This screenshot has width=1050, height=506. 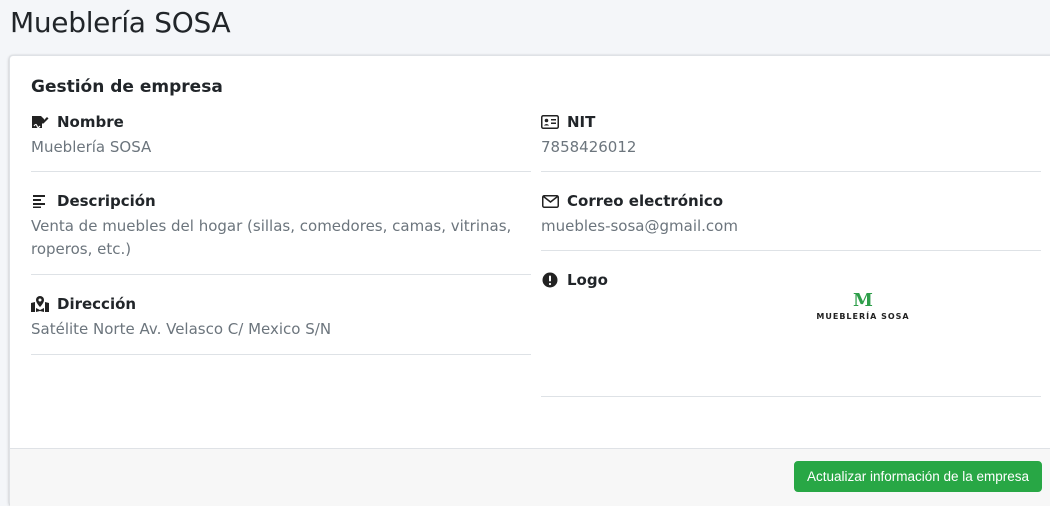 I want to click on signature-icon, so click(x=40, y=122).